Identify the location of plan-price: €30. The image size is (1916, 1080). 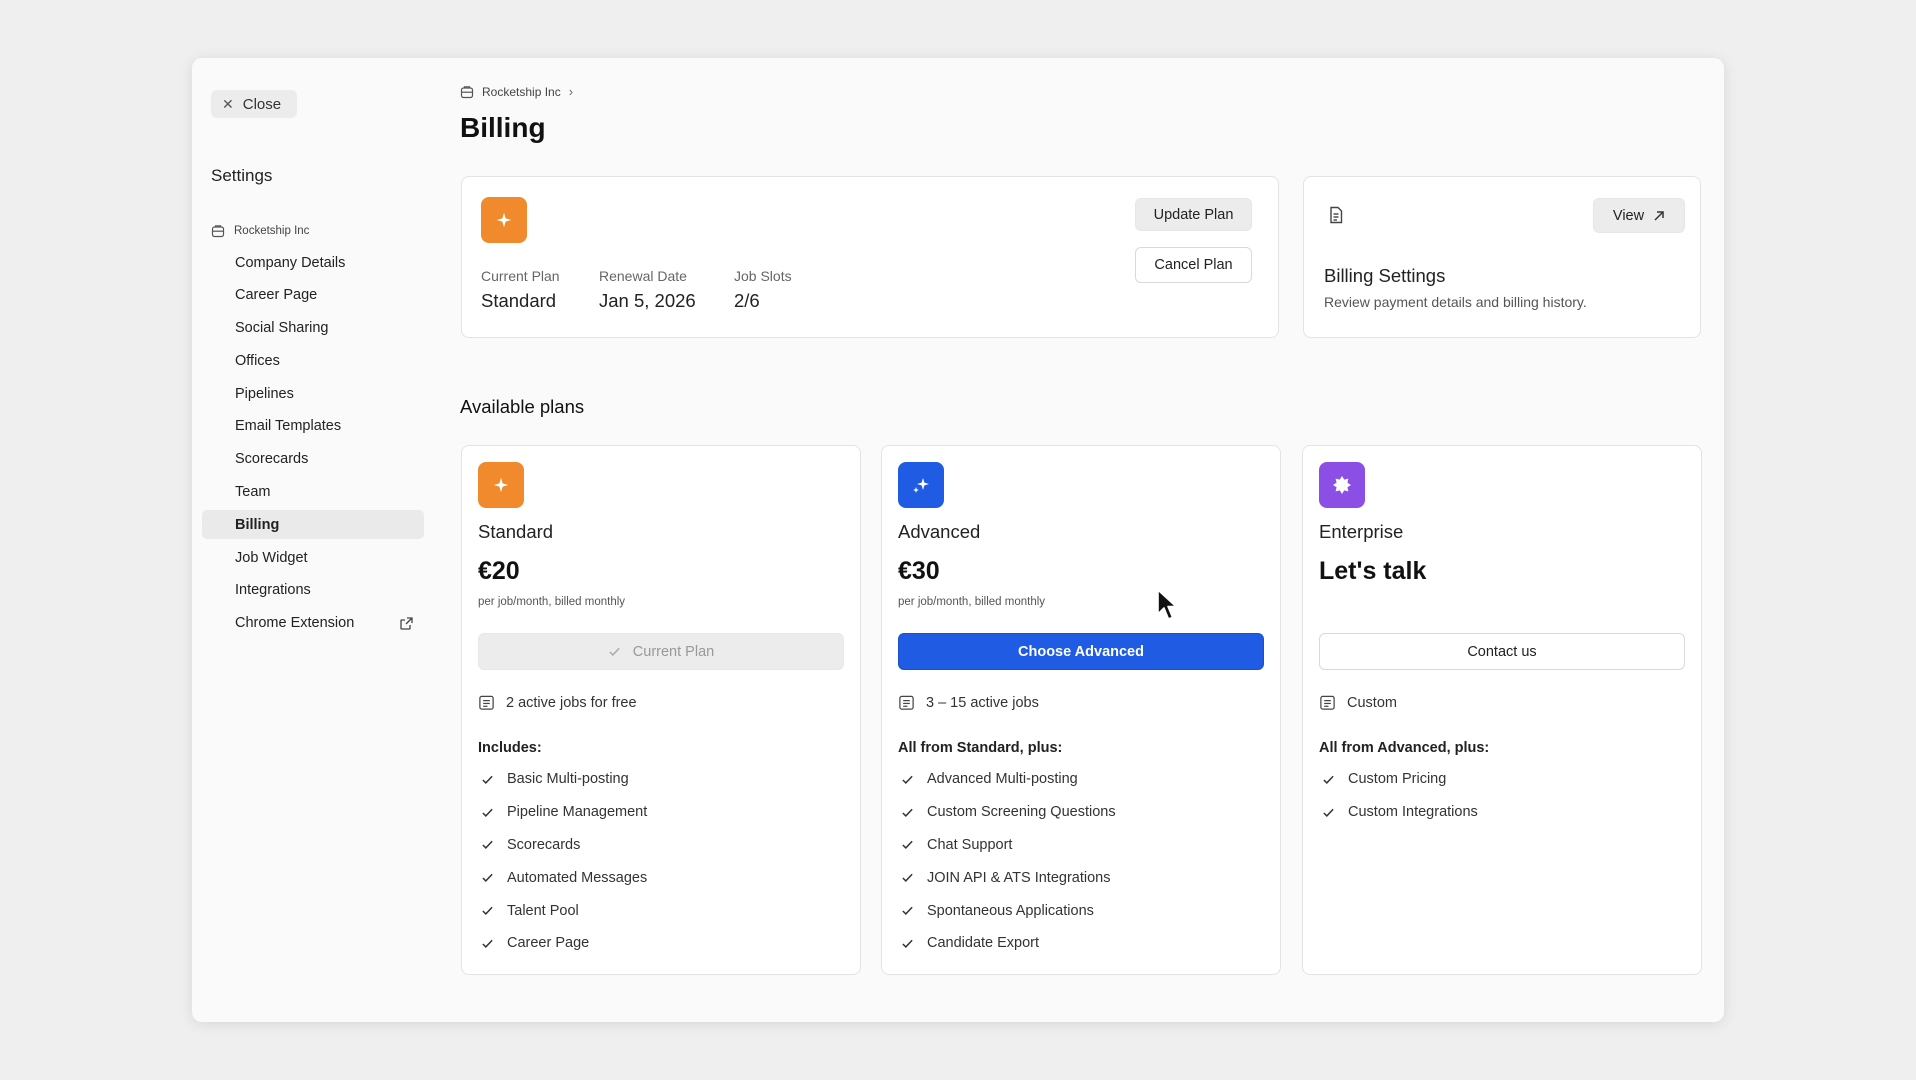
(919, 571).